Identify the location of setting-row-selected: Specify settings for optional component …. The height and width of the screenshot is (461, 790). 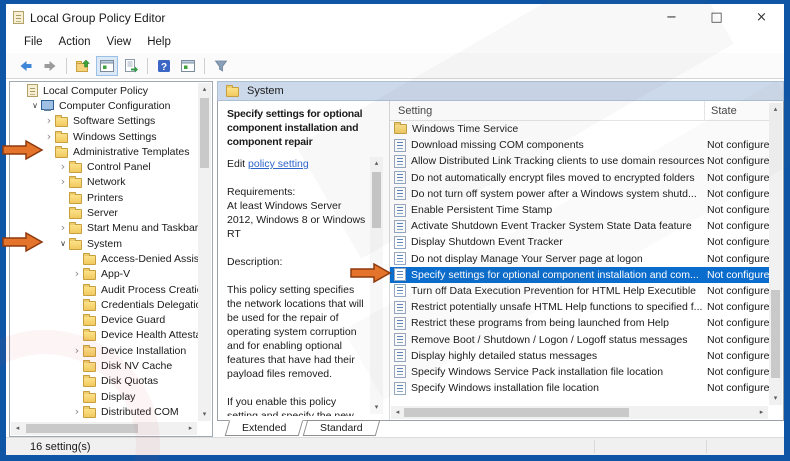
(579, 274).